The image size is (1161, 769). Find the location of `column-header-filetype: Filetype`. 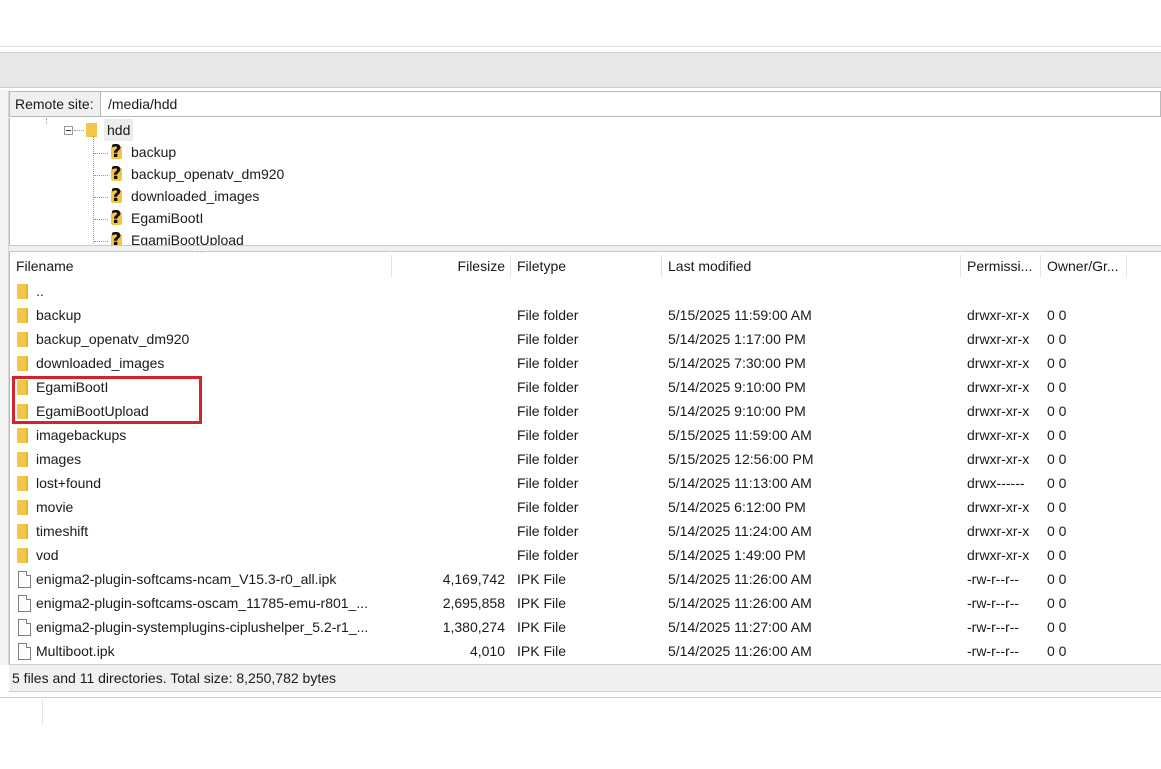

column-header-filetype: Filetype is located at coordinates (541, 265).